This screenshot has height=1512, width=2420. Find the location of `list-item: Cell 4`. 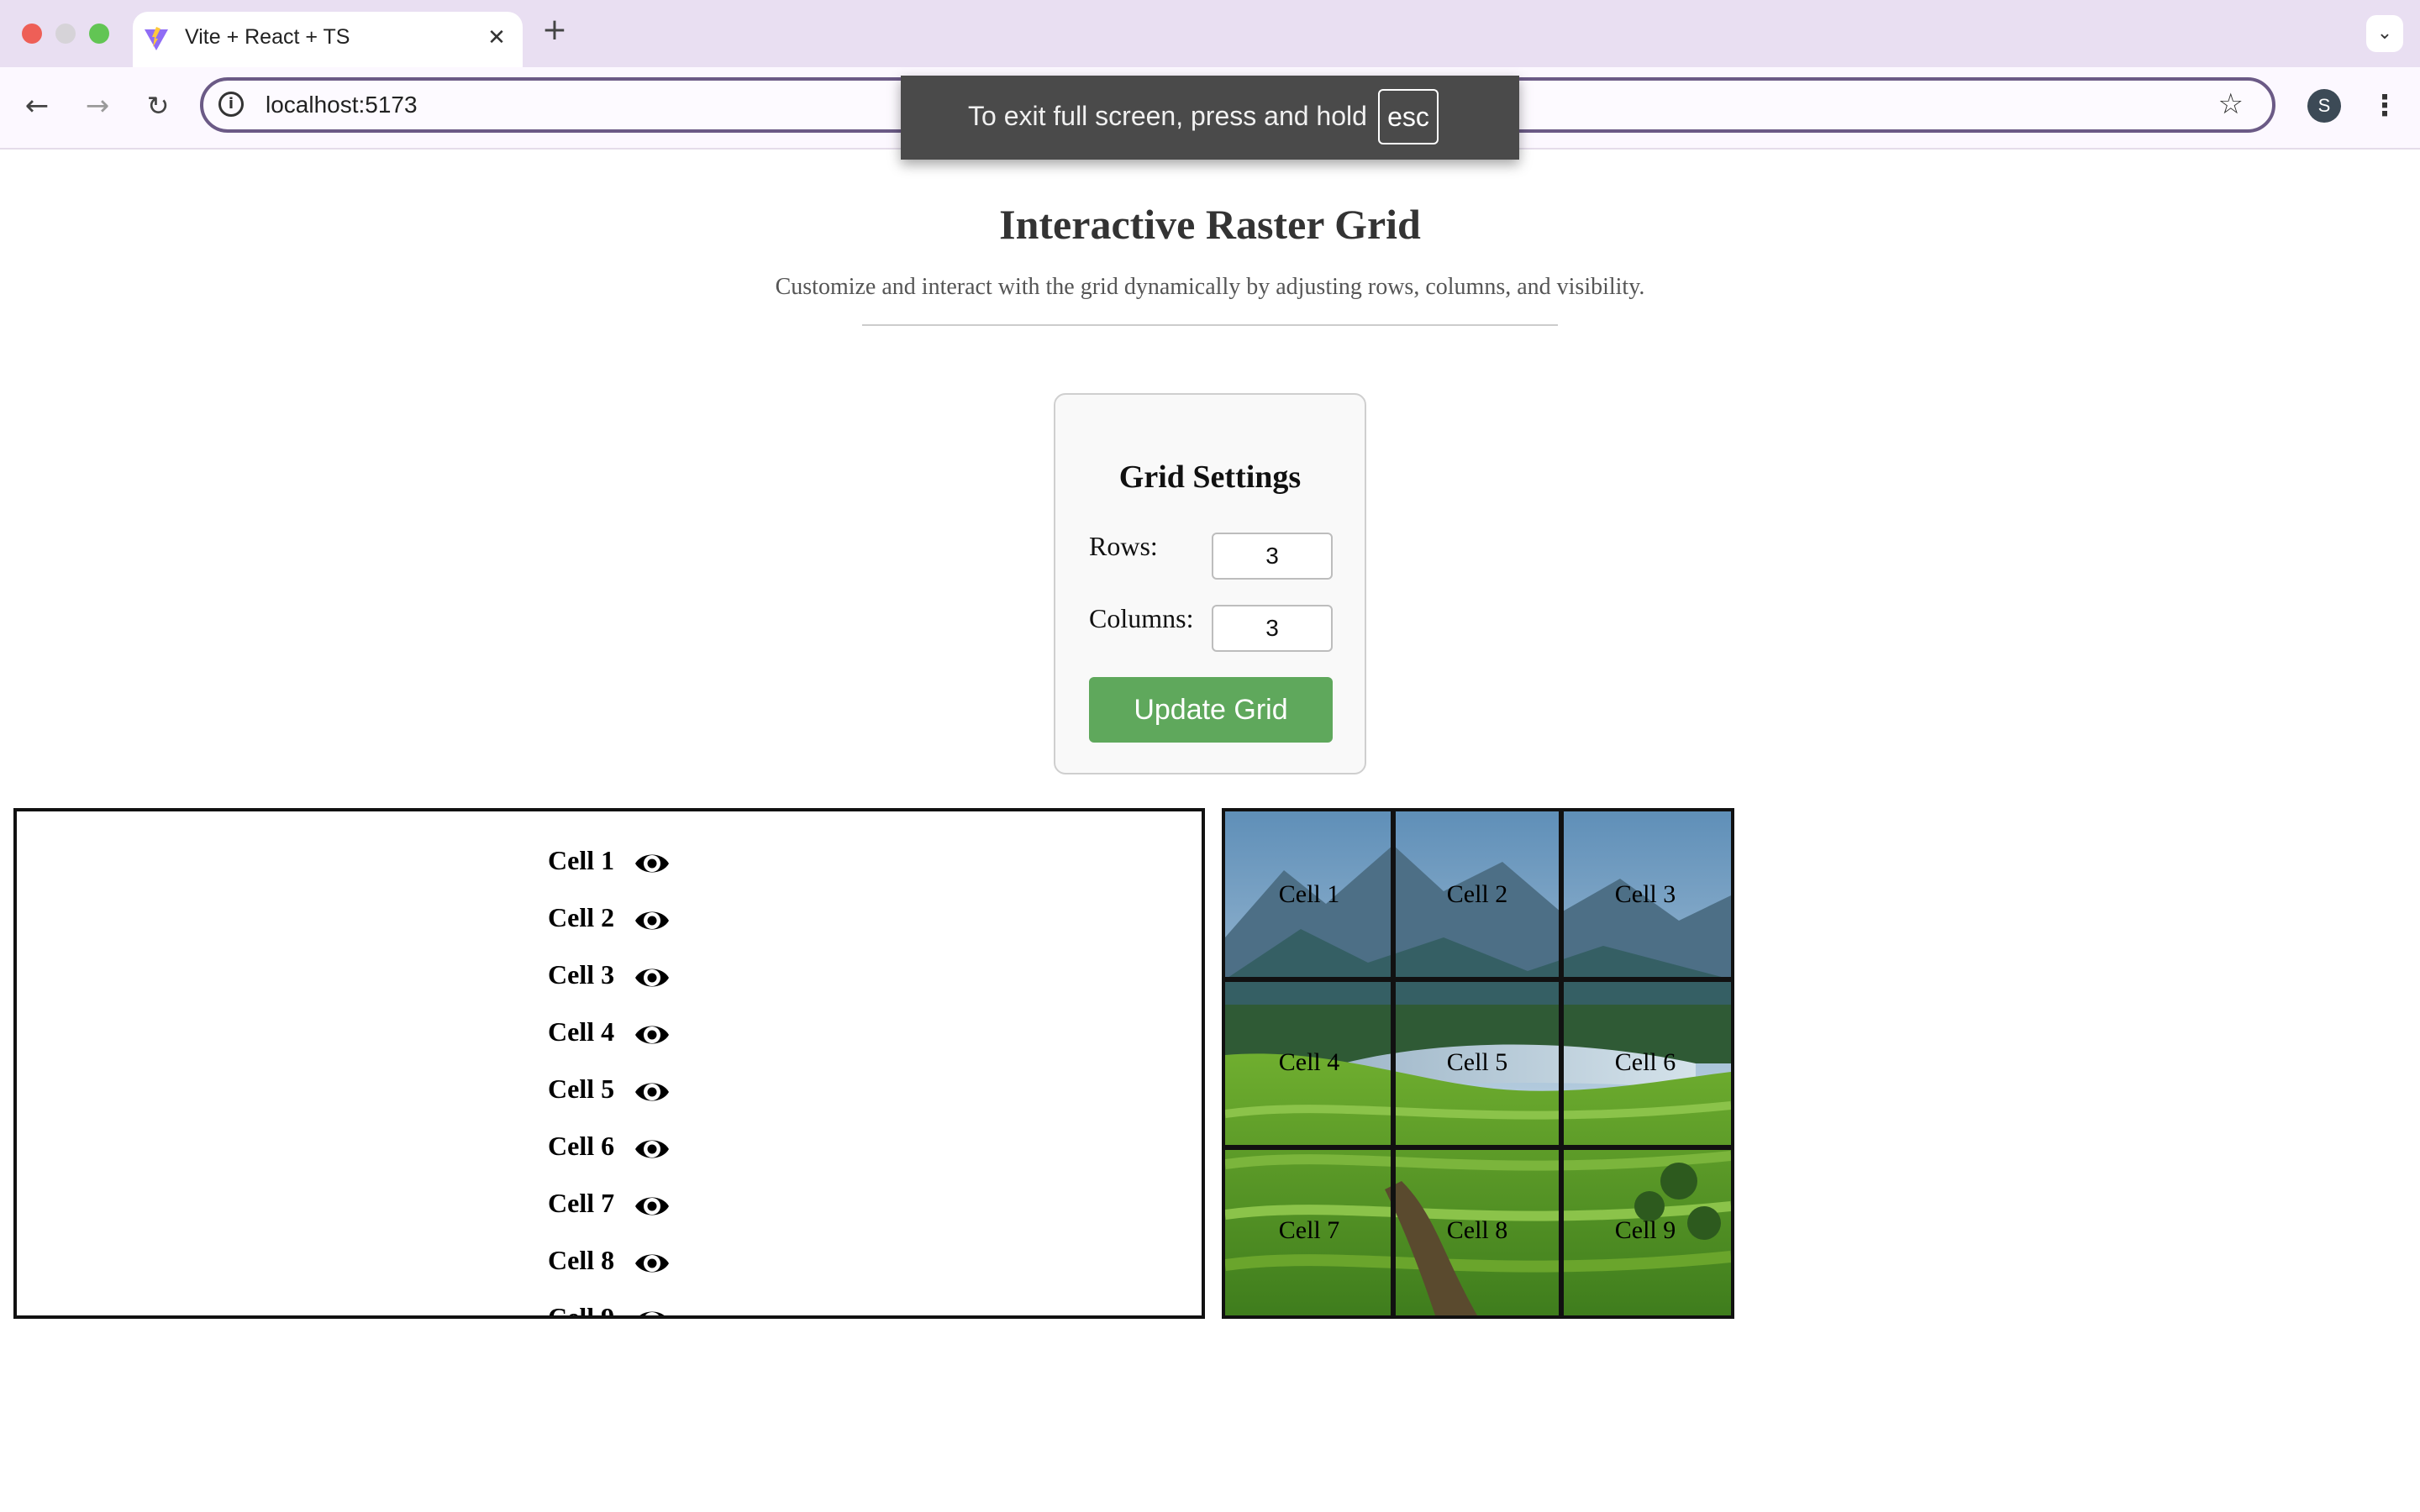

list-item: Cell 4 is located at coordinates (609, 1034).